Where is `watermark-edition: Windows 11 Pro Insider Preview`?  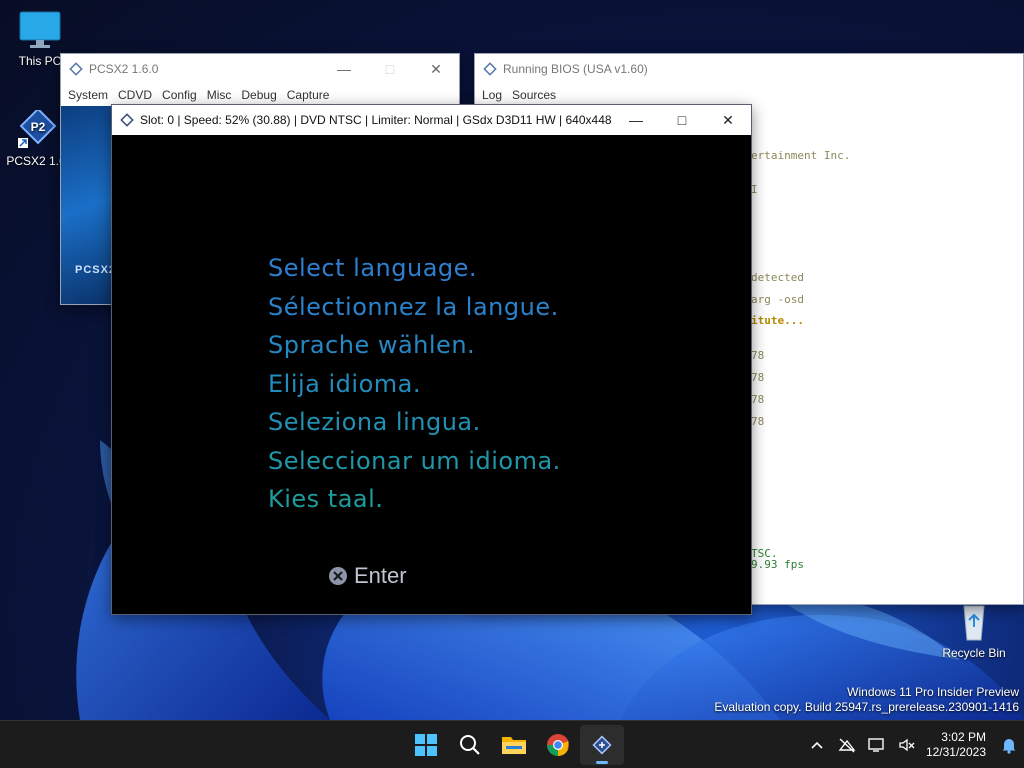 watermark-edition: Windows 11 Pro Insider Preview is located at coordinates (933, 692).